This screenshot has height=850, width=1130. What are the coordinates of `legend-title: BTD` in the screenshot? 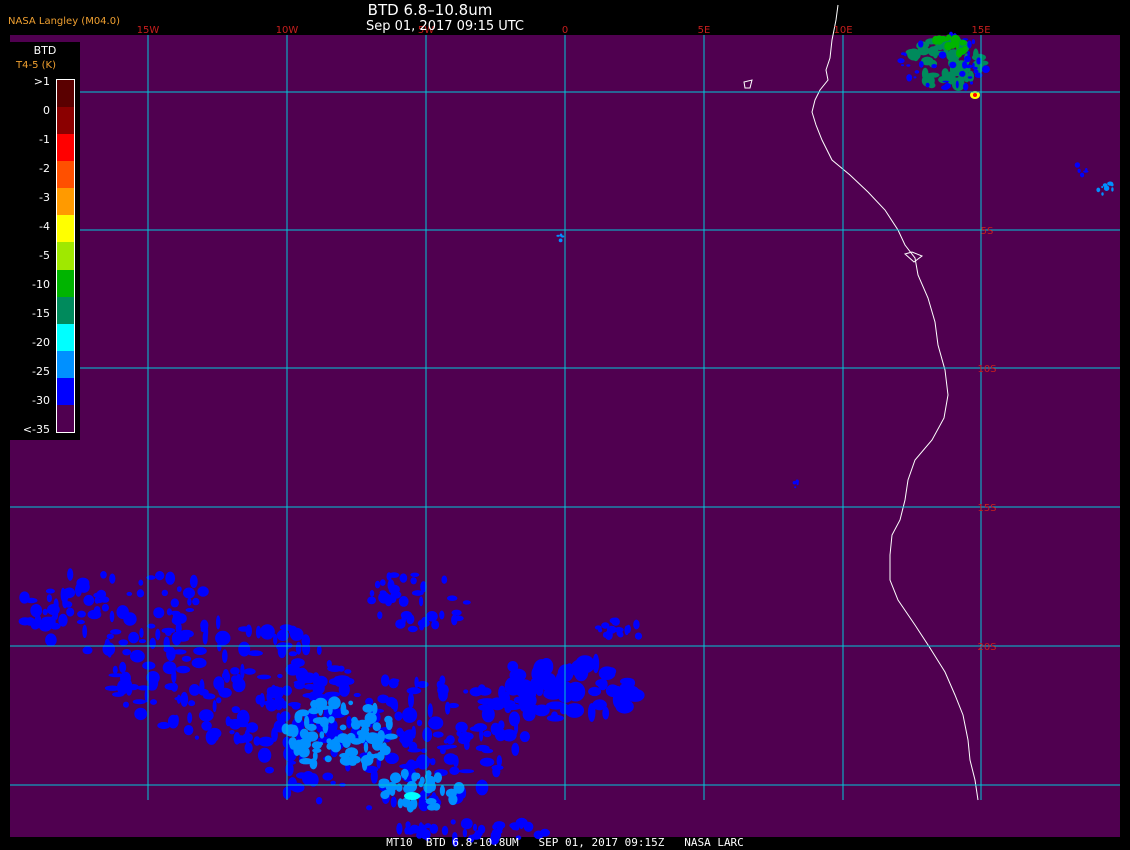 It's located at (45, 50).